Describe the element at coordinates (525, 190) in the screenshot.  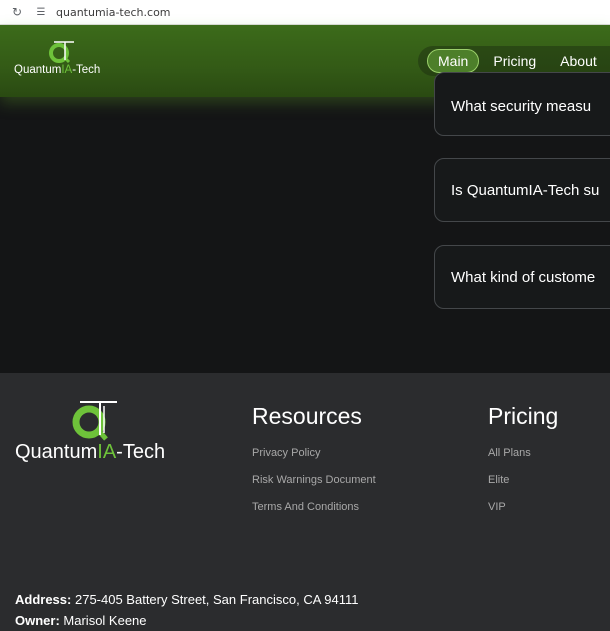
I see `faq-question: Is QuantumIA-Tech su` at that location.